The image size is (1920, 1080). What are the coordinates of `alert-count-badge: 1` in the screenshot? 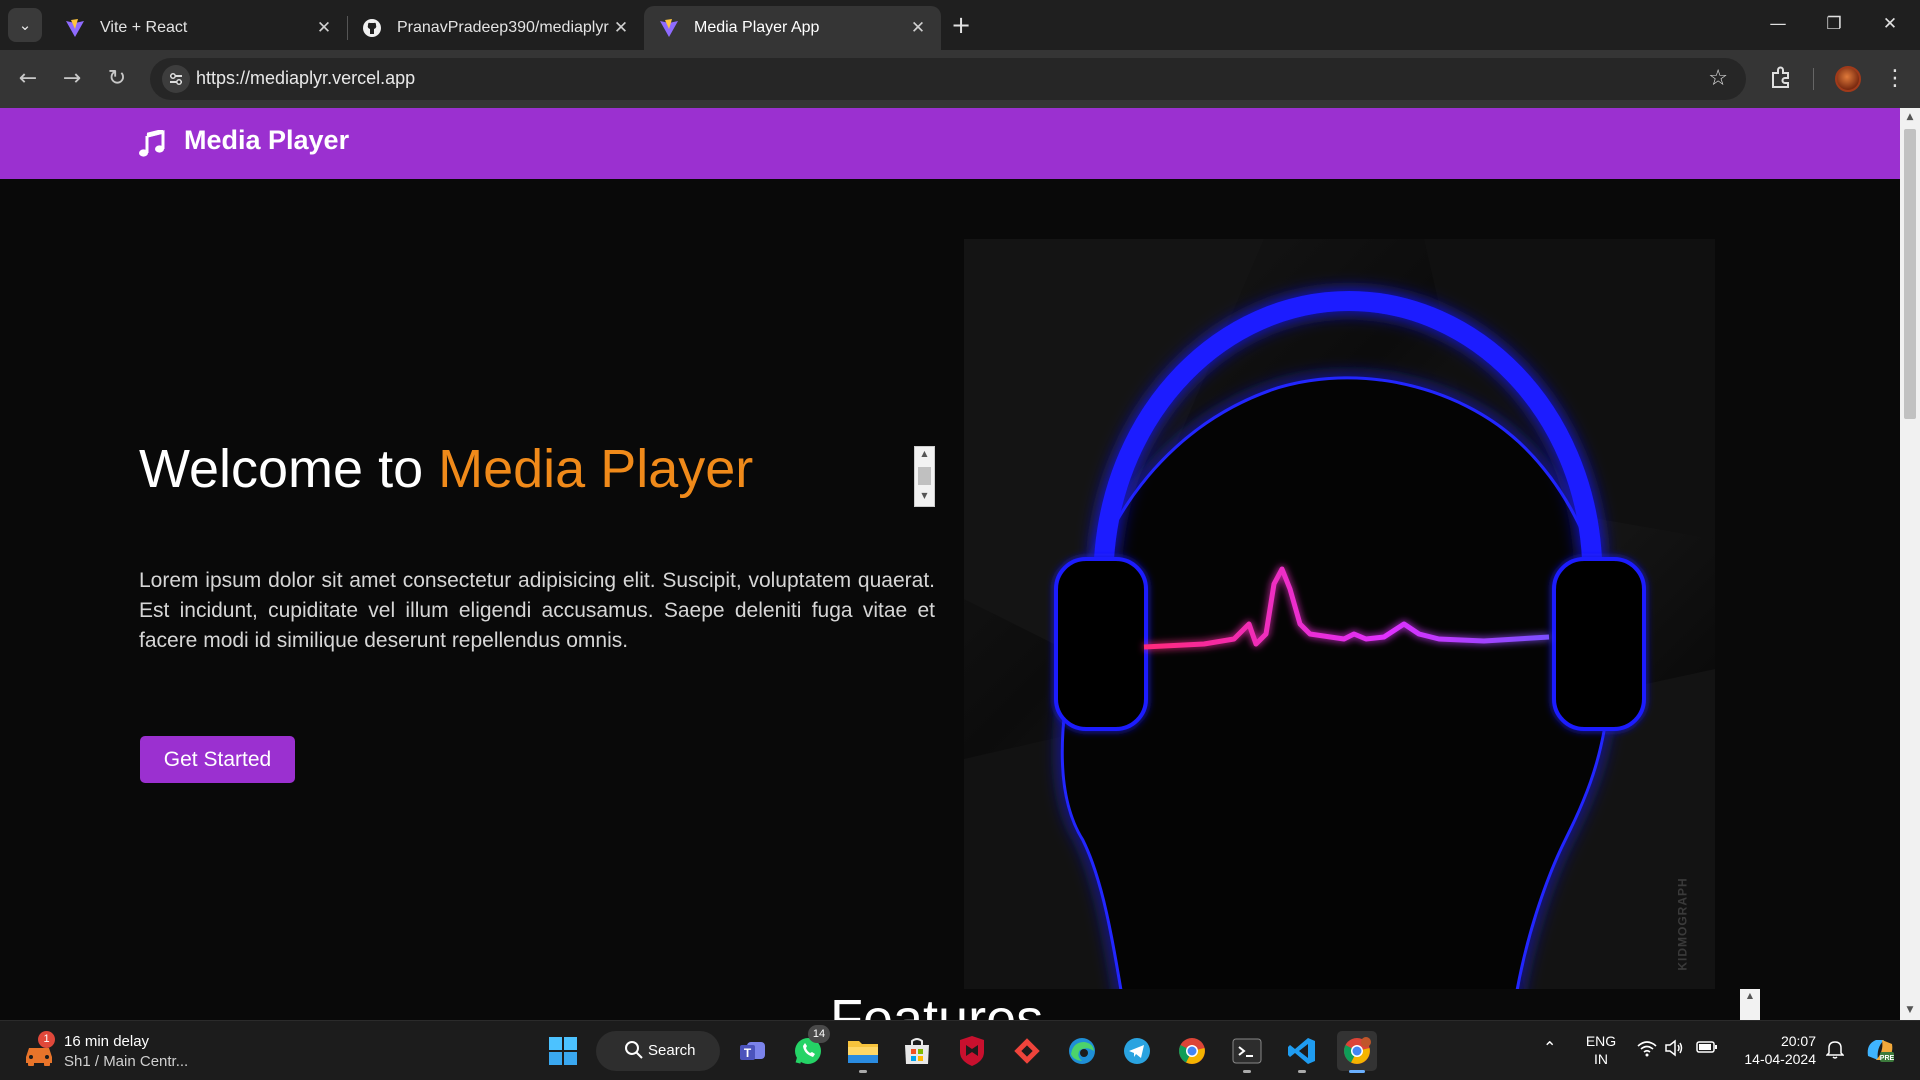 It's located at (46, 1039).